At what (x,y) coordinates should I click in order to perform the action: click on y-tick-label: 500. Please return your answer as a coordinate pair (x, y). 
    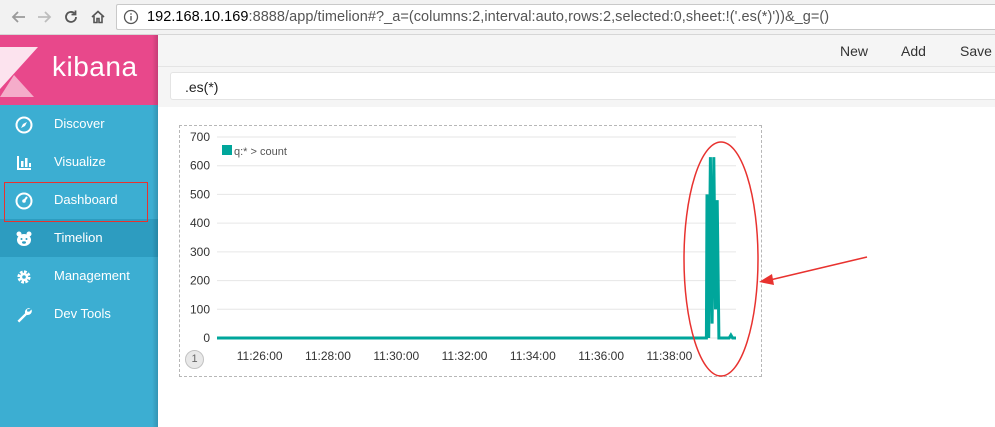
    Looking at the image, I should click on (200, 194).